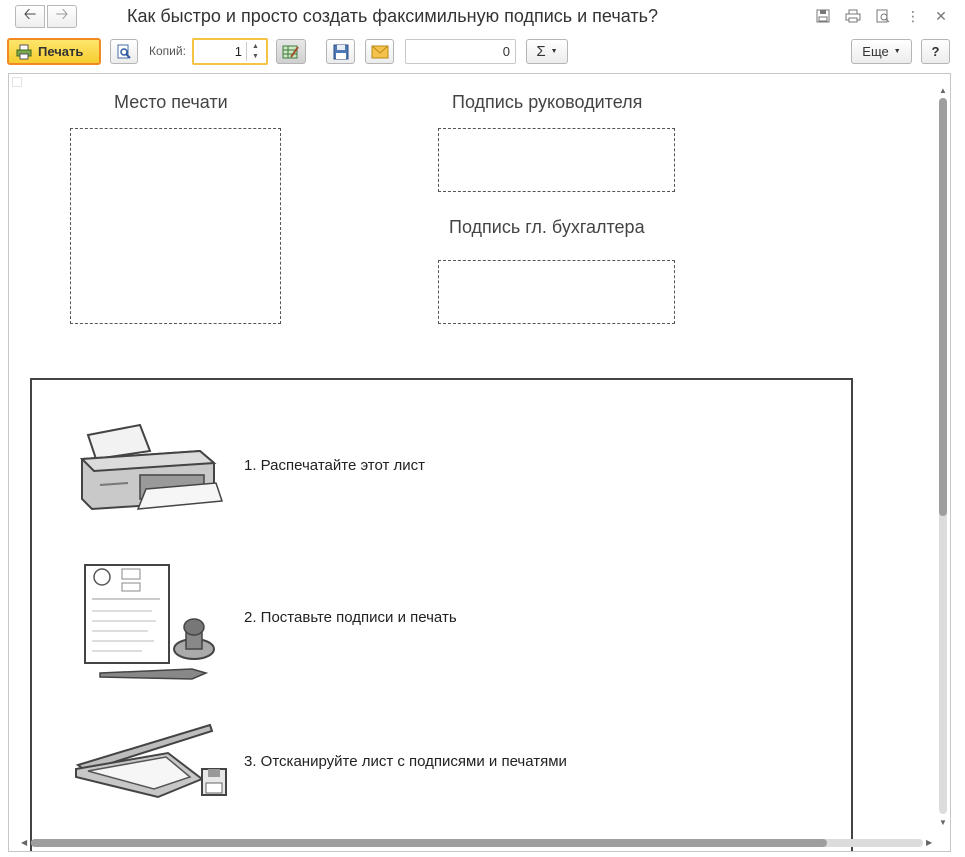 The height and width of the screenshot is (857, 965). Describe the element at coordinates (17, 82) in the screenshot. I see `corner-marker` at that location.